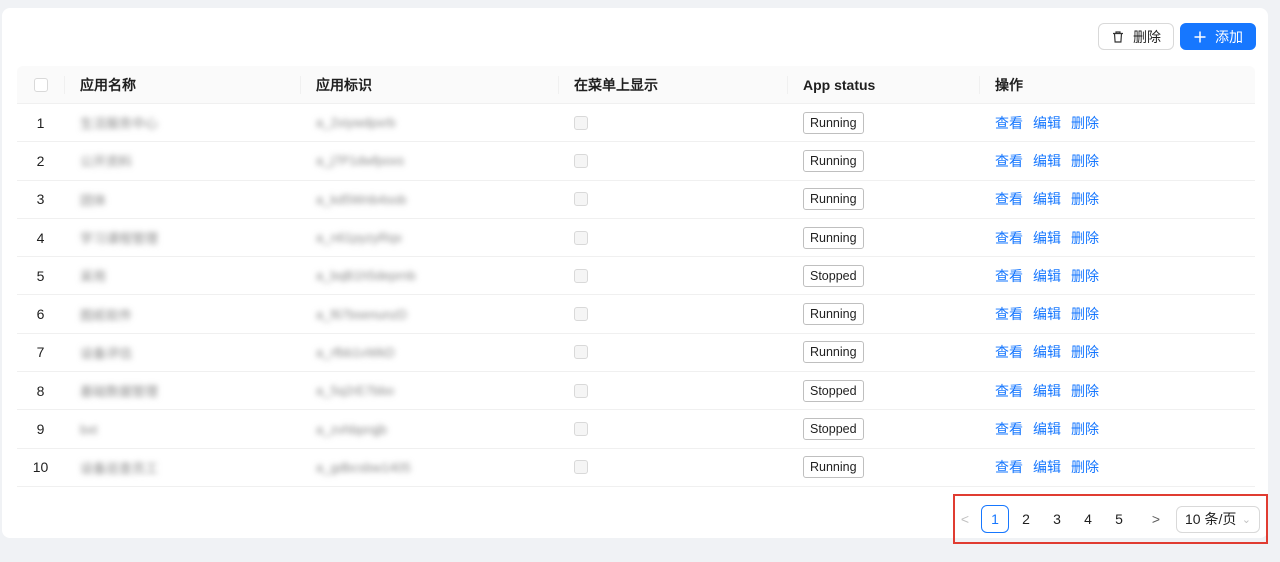 This screenshot has width=1280, height=562. I want to click on table-row: 3 团体 a_kd5Wnb4sob Running 查看 编辑 删除, so click(636, 200).